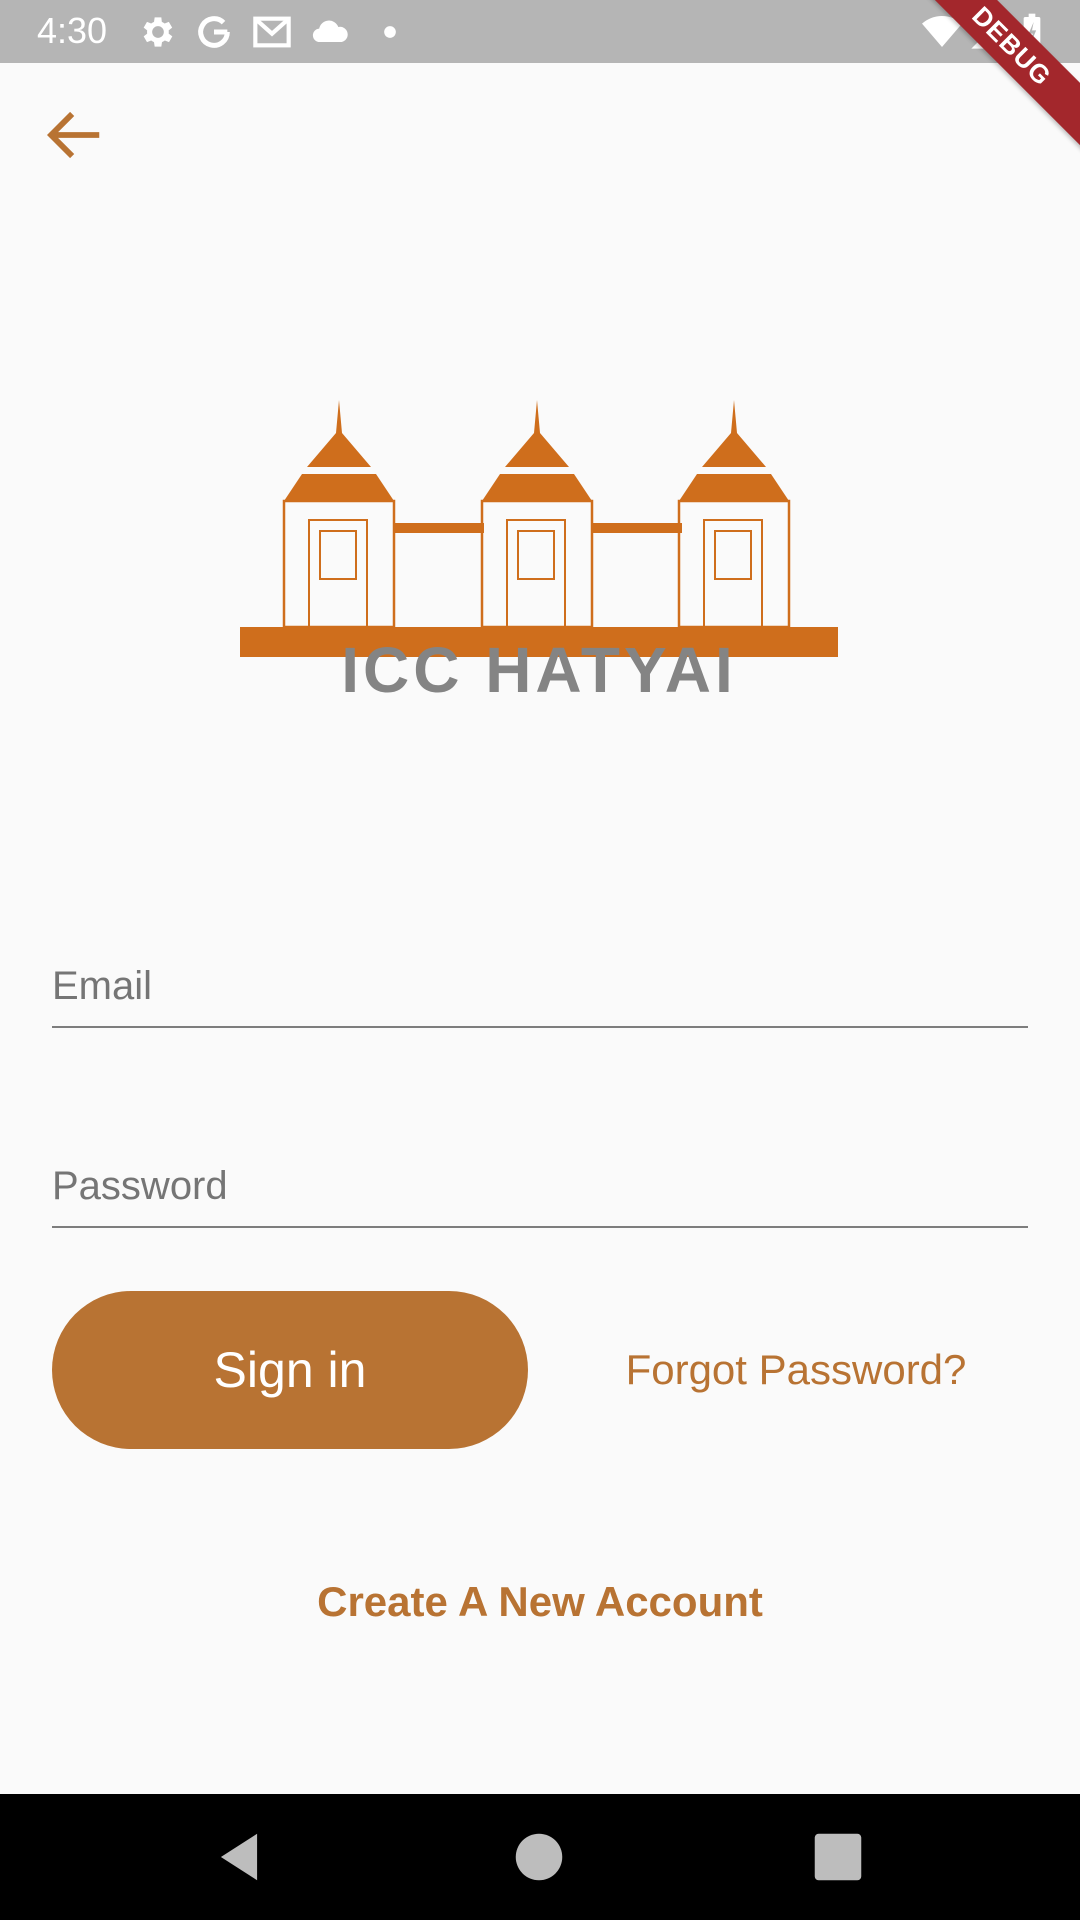  I want to click on password-field, so click(540, 1179).